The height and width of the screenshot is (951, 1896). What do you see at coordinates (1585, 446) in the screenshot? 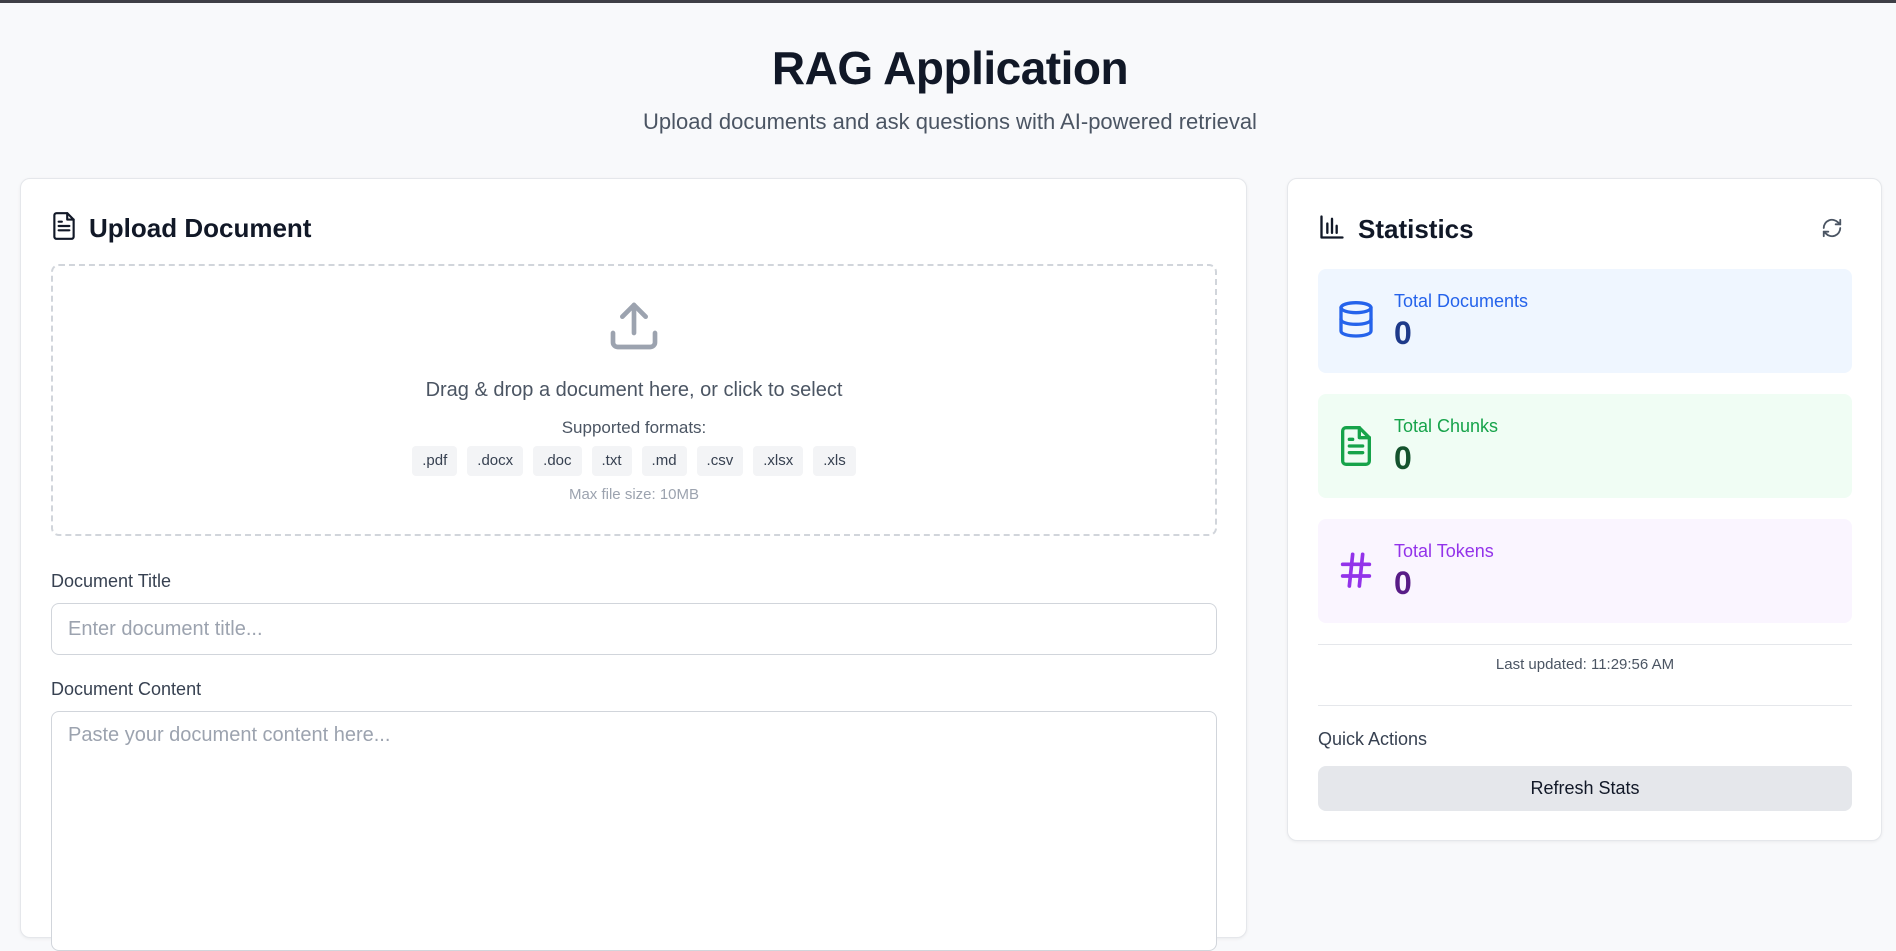
I see `stat-total-chunks: Total Chunks 0` at bounding box center [1585, 446].